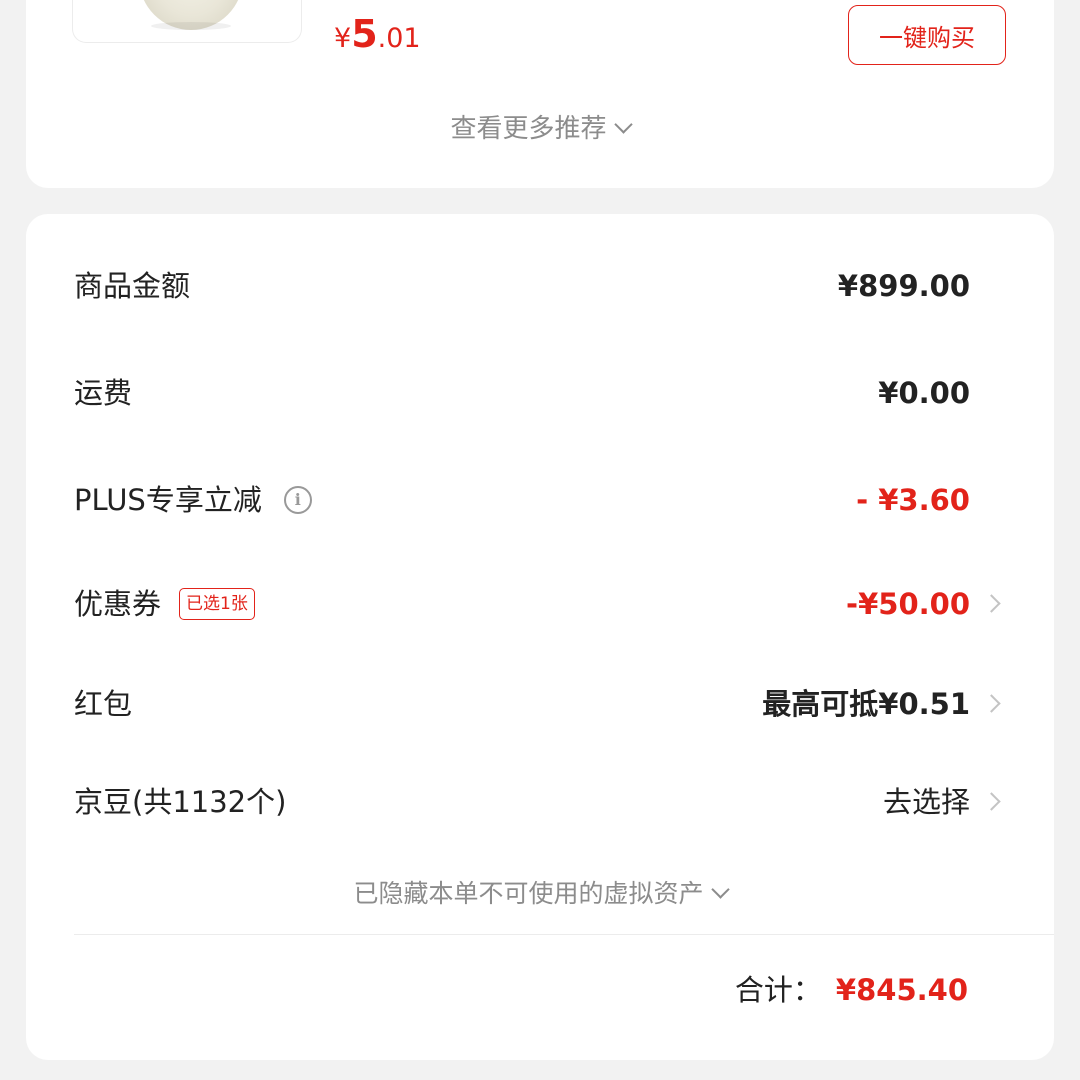 The width and height of the screenshot is (1080, 1080). I want to click on product-price: ¥5.01, so click(377, 34).